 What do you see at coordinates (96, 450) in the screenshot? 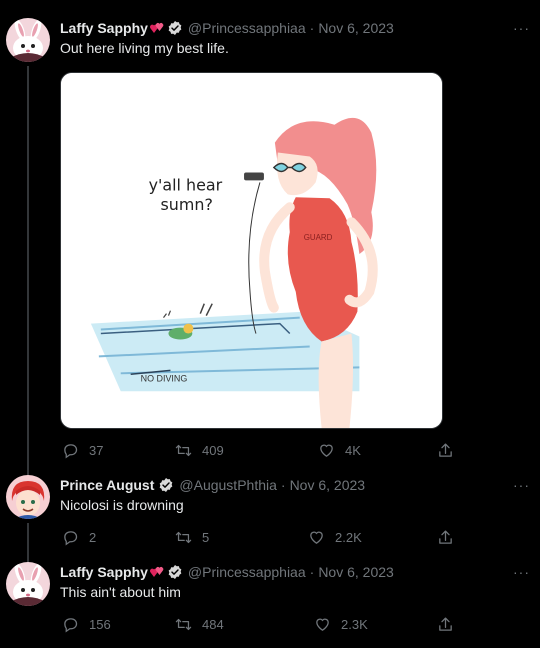
I see `reply-count: 37` at bounding box center [96, 450].